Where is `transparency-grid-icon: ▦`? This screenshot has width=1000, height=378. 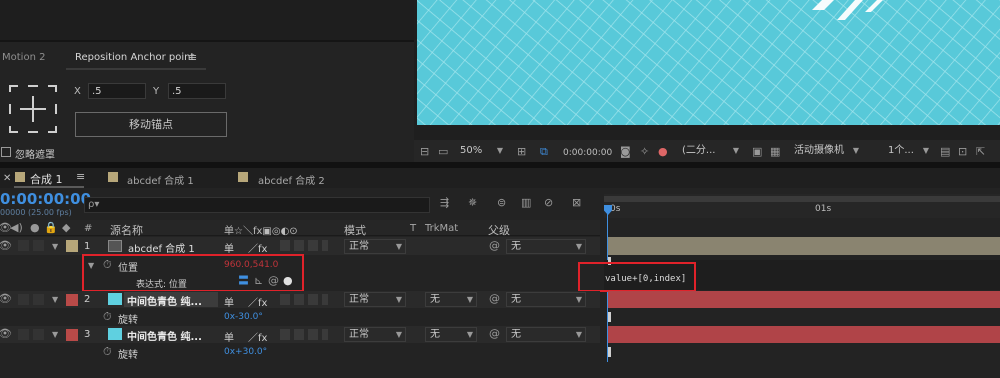 transparency-grid-icon: ▦ is located at coordinates (775, 152).